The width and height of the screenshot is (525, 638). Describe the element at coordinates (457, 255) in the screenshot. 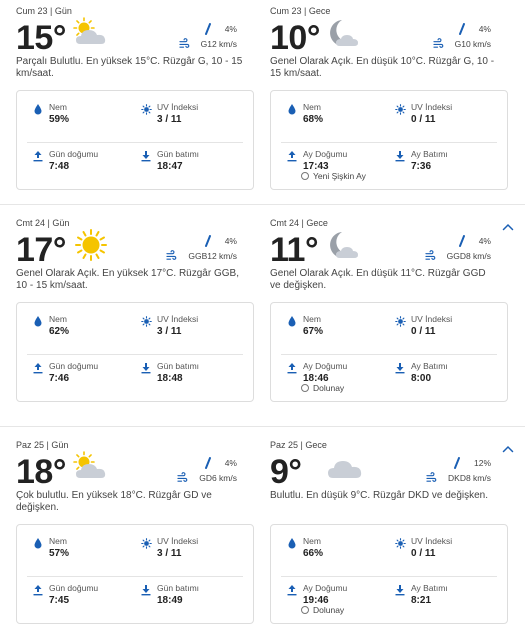

I see `wind: GGD8 km/s` at that location.